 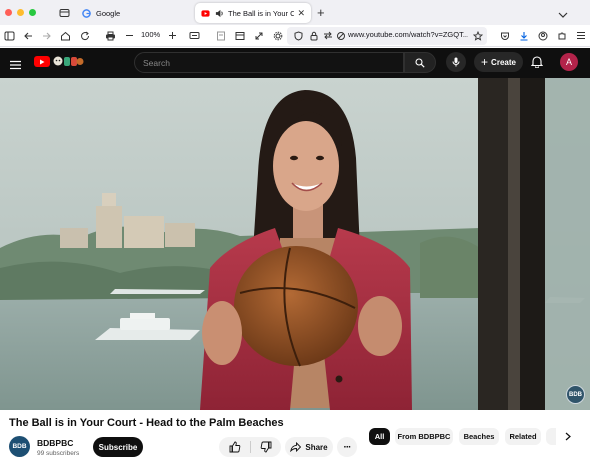 What do you see at coordinates (569, 62) in the screenshot?
I see `account-avatar: A` at bounding box center [569, 62].